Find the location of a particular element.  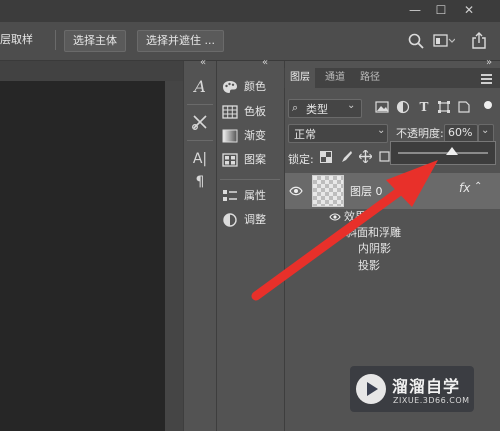

watermark-url: ZIXUE.3D66.COM is located at coordinates (431, 400).